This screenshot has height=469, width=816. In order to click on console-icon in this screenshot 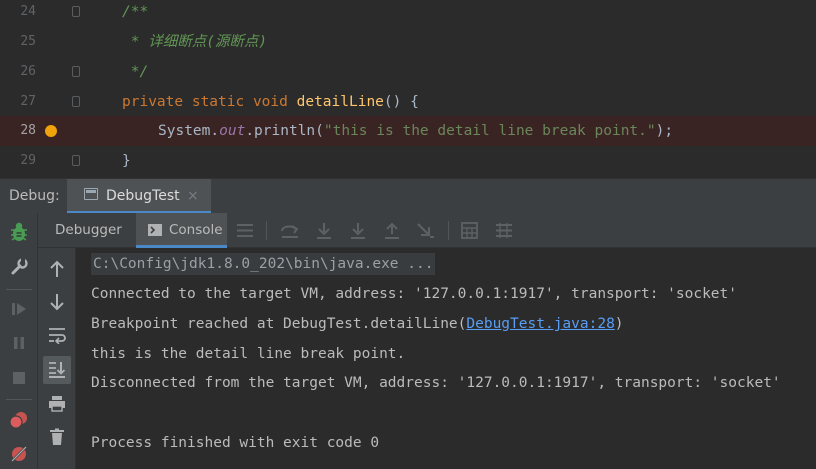, I will do `click(155, 230)`.